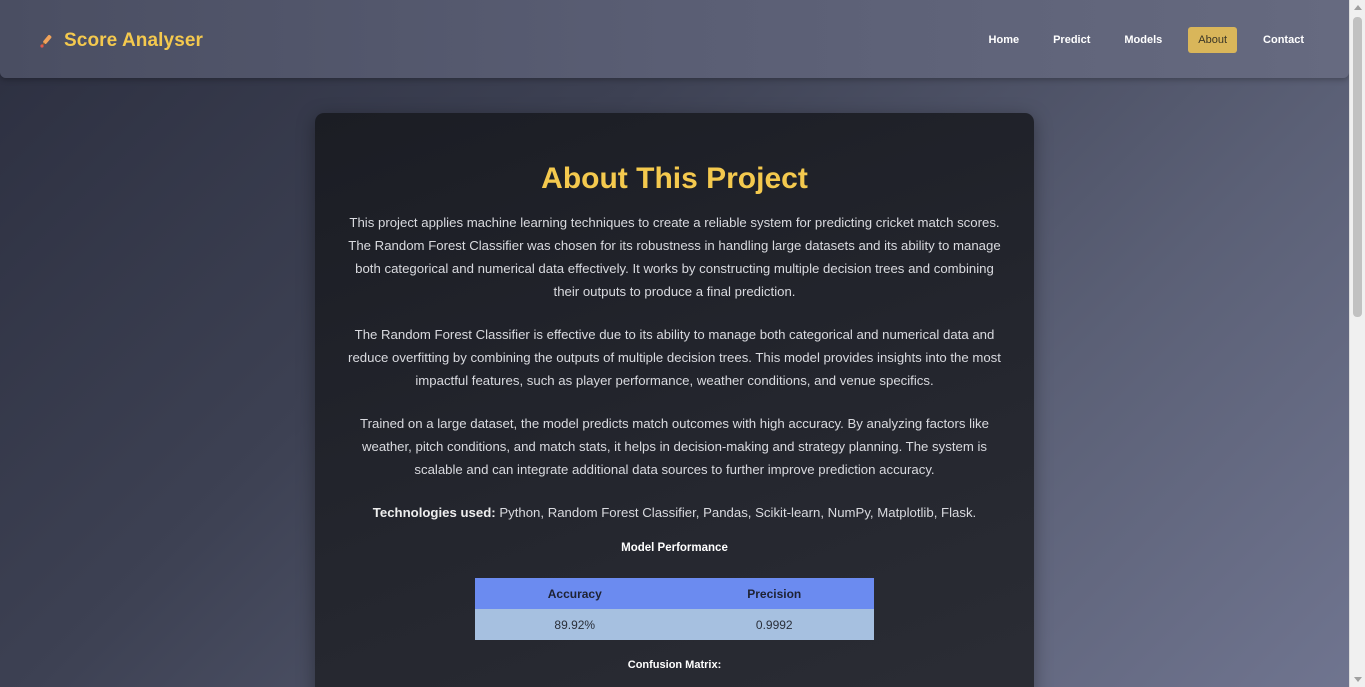 This screenshot has width=1365, height=687. Describe the element at coordinates (1357, 343) in the screenshot. I see `vertical-scrollbar` at that location.